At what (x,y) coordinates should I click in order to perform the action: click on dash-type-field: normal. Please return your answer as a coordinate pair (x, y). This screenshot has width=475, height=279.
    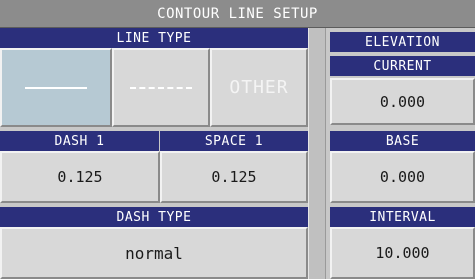
    Looking at the image, I should click on (154, 253).